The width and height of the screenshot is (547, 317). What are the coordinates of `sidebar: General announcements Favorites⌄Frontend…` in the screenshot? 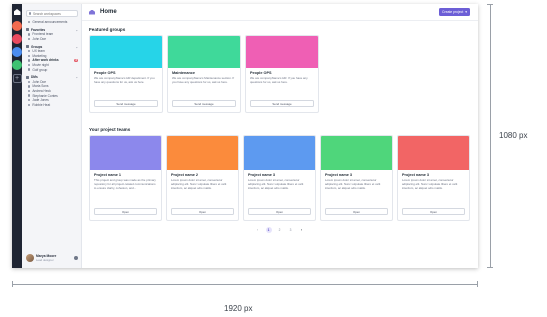 It's located at (52, 136).